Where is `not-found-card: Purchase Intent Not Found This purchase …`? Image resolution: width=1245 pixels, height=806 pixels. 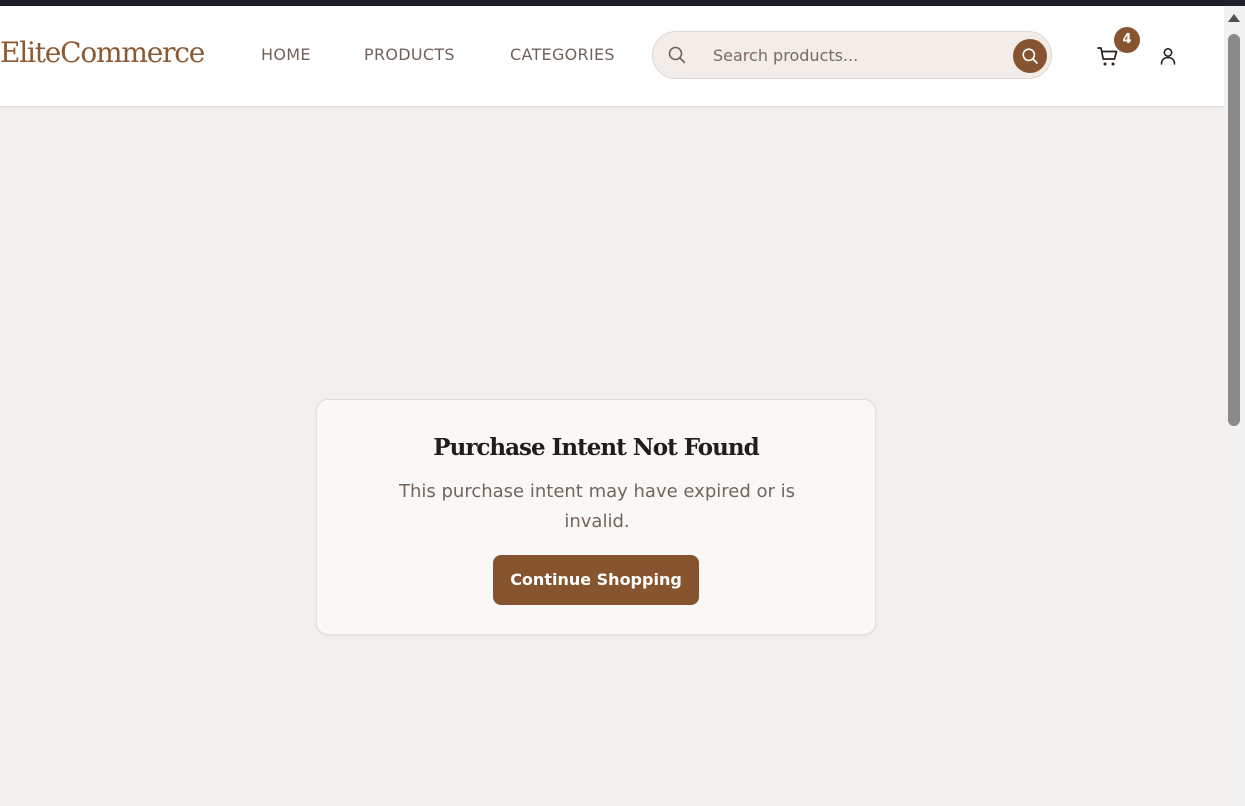 not-found-card: Purchase Intent Not Found This purchase … is located at coordinates (596, 517).